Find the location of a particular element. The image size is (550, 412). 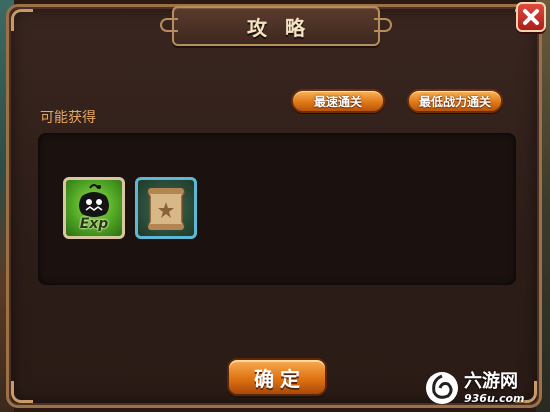

watermark-logo-icon is located at coordinates (442, 388).